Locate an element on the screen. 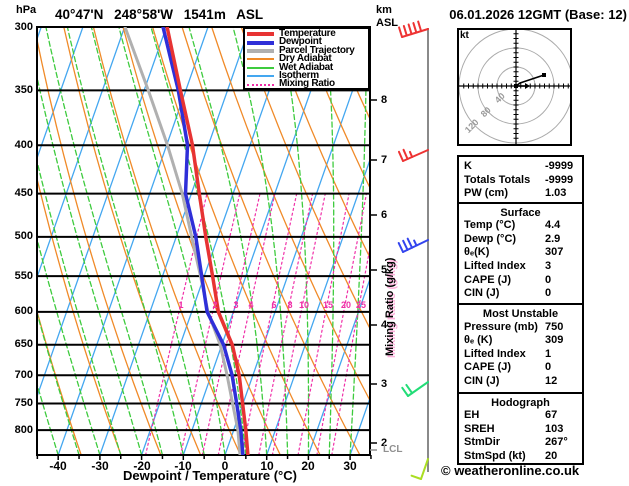 This screenshot has width=629, height=486. mixing-ratio-label: 1 is located at coordinates (181, 305).